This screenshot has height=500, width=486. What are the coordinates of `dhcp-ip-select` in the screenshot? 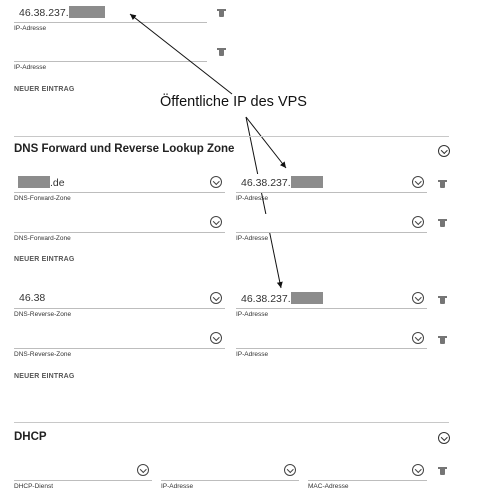 It's located at (230, 471).